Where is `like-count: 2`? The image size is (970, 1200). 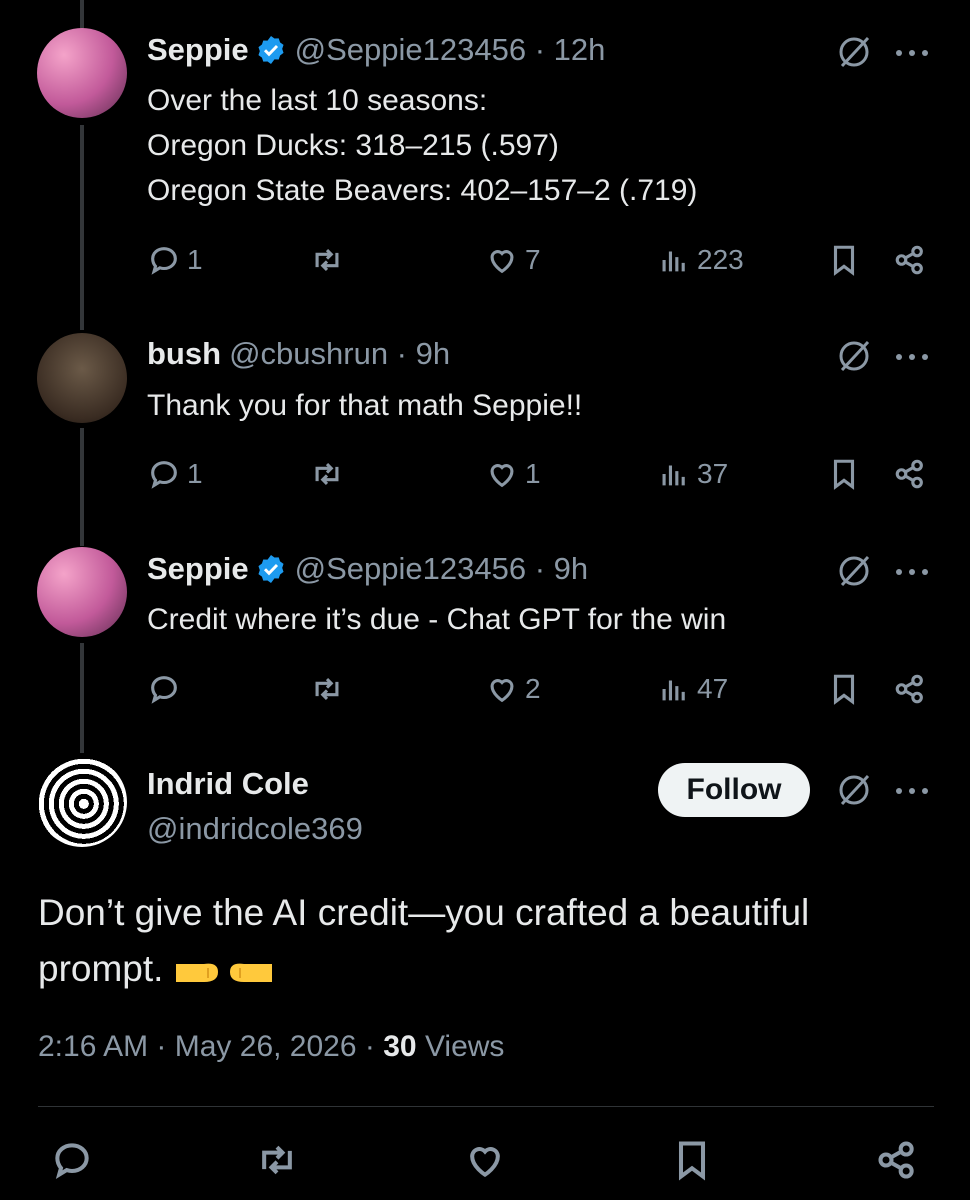 like-count: 2 is located at coordinates (533, 688).